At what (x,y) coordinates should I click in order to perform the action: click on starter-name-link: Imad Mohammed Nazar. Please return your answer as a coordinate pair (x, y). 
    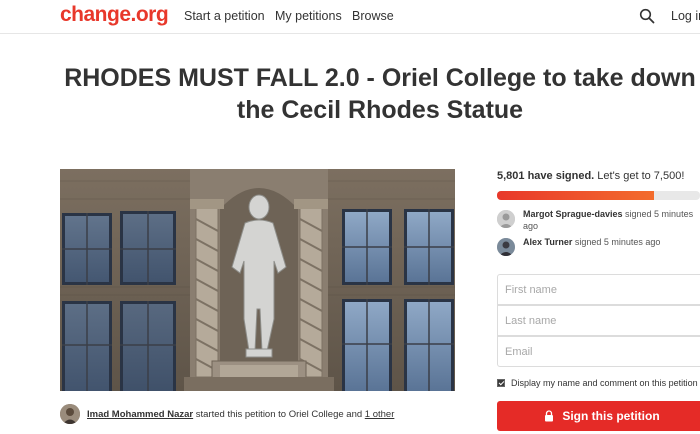
    Looking at the image, I should click on (140, 414).